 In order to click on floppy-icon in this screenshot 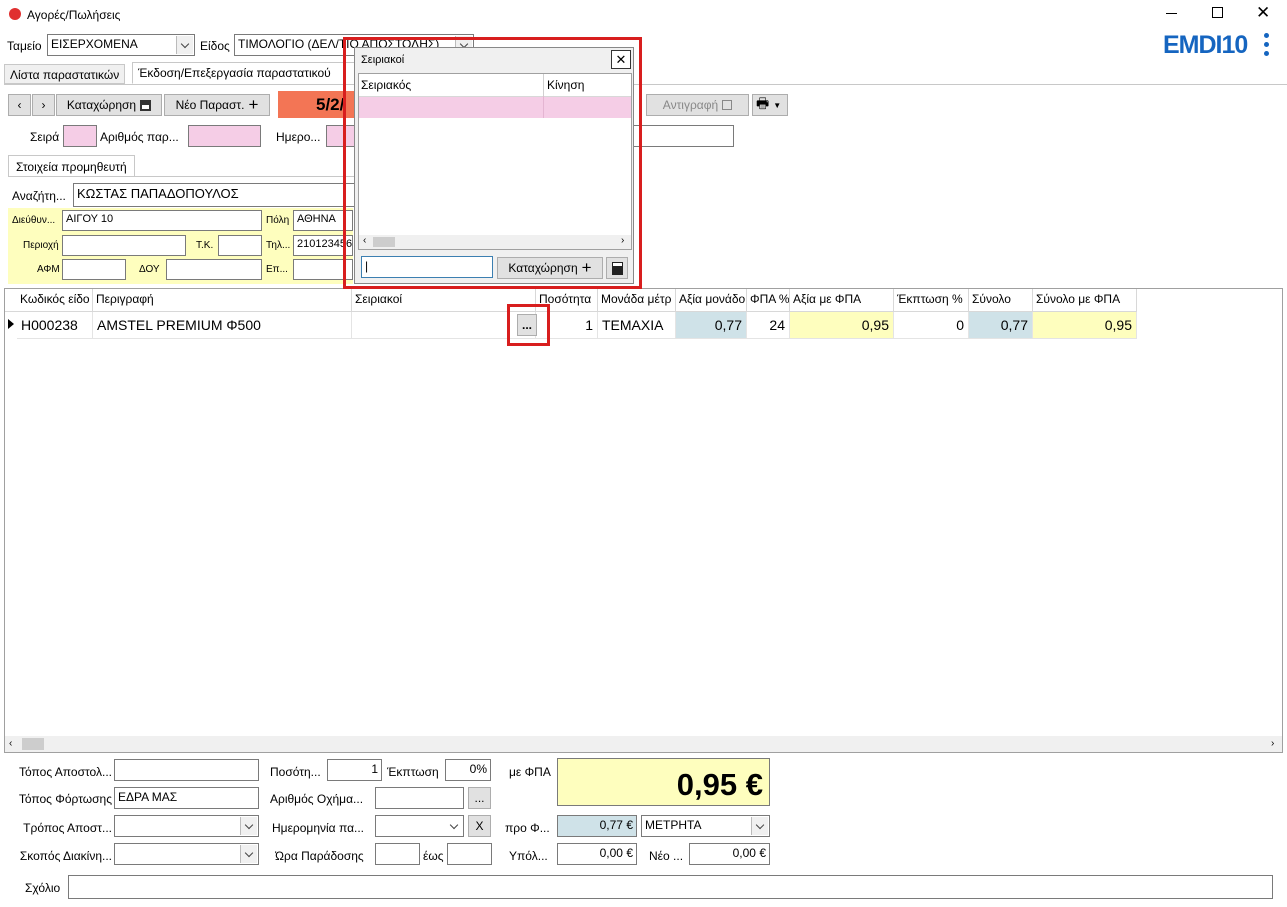, I will do `click(146, 105)`.